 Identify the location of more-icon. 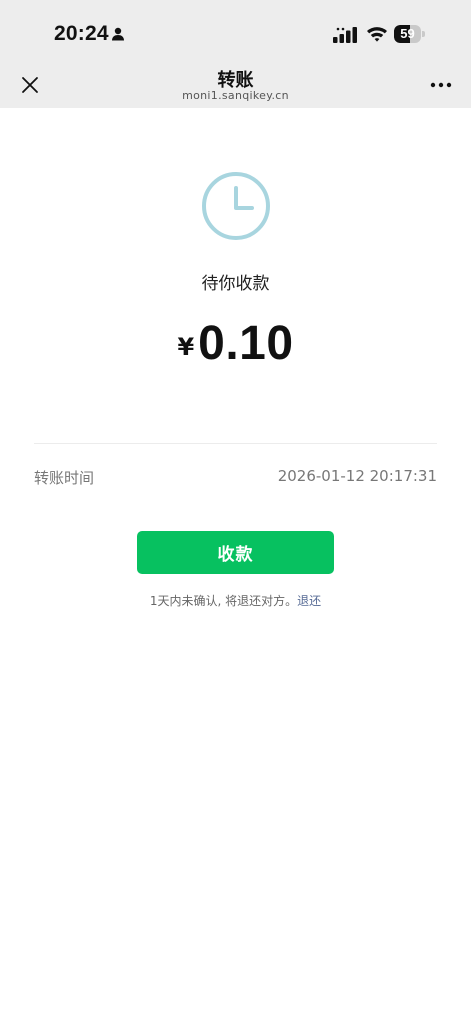
(441, 85).